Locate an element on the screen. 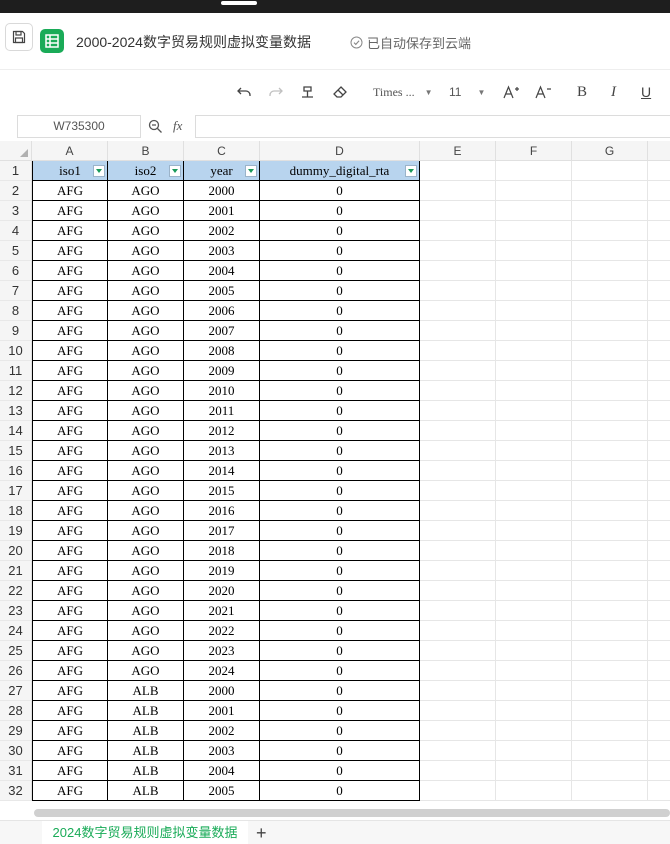  table-cell: 2008 is located at coordinates (222, 351).